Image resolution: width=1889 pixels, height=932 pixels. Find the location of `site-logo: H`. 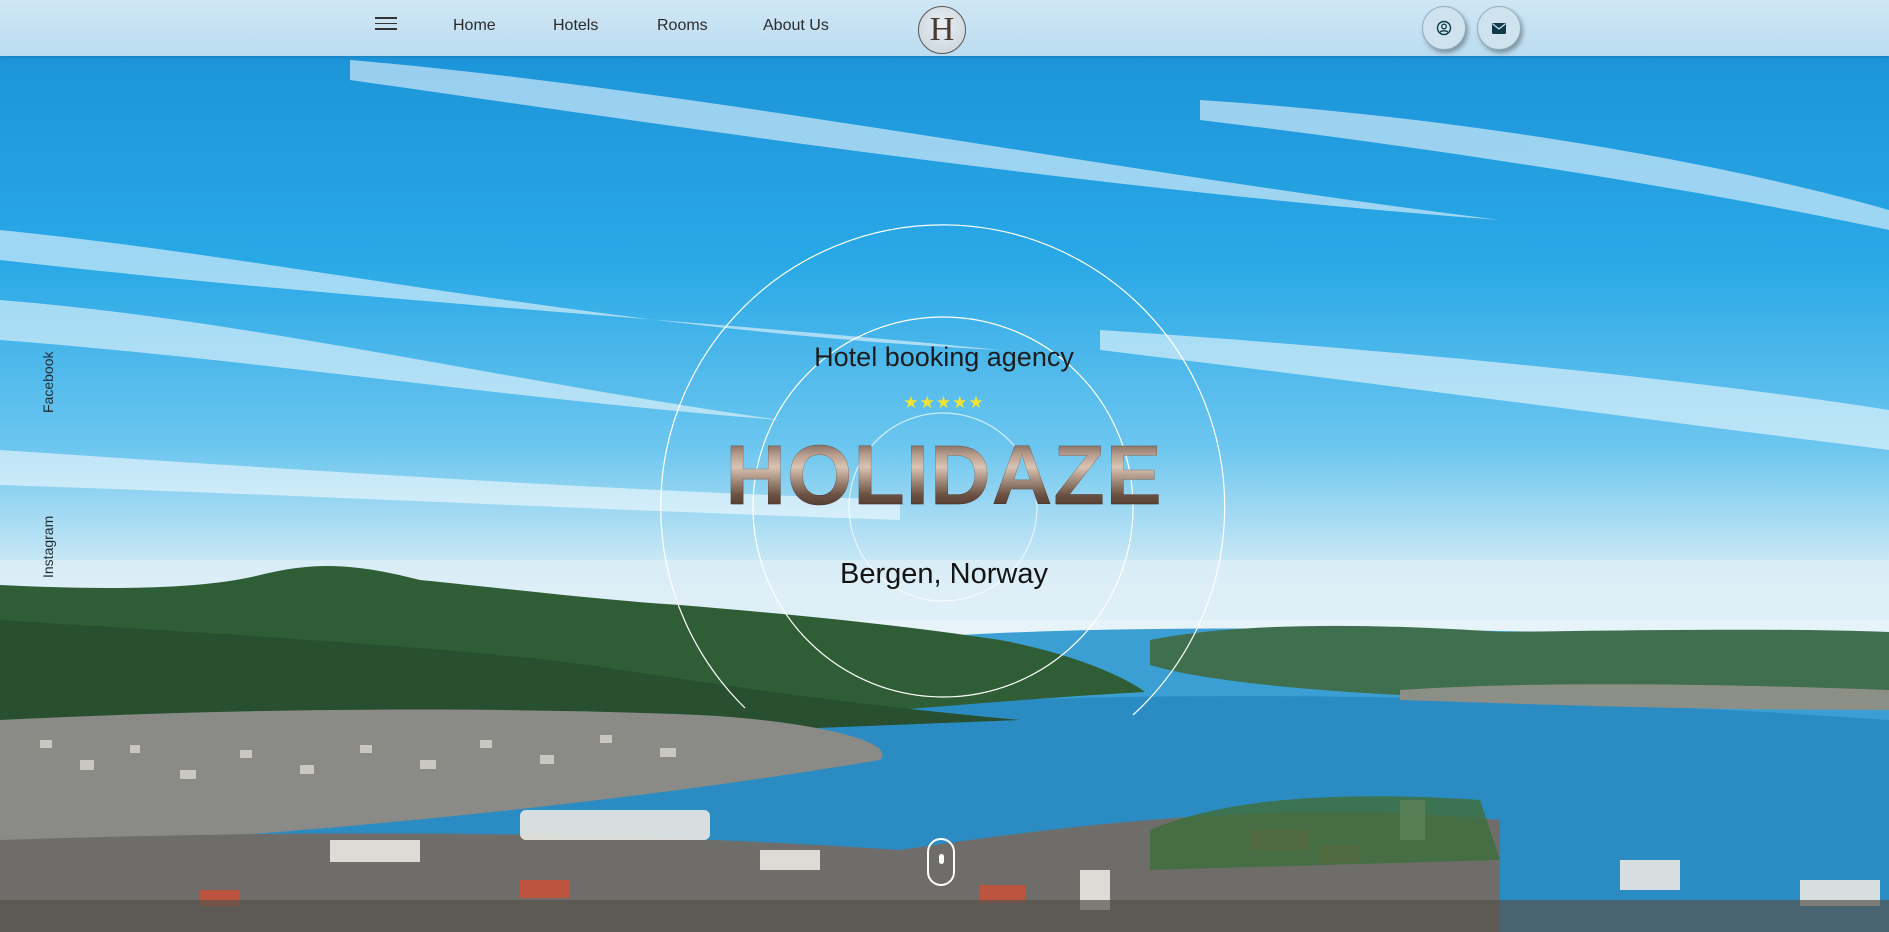

site-logo: H is located at coordinates (942, 30).